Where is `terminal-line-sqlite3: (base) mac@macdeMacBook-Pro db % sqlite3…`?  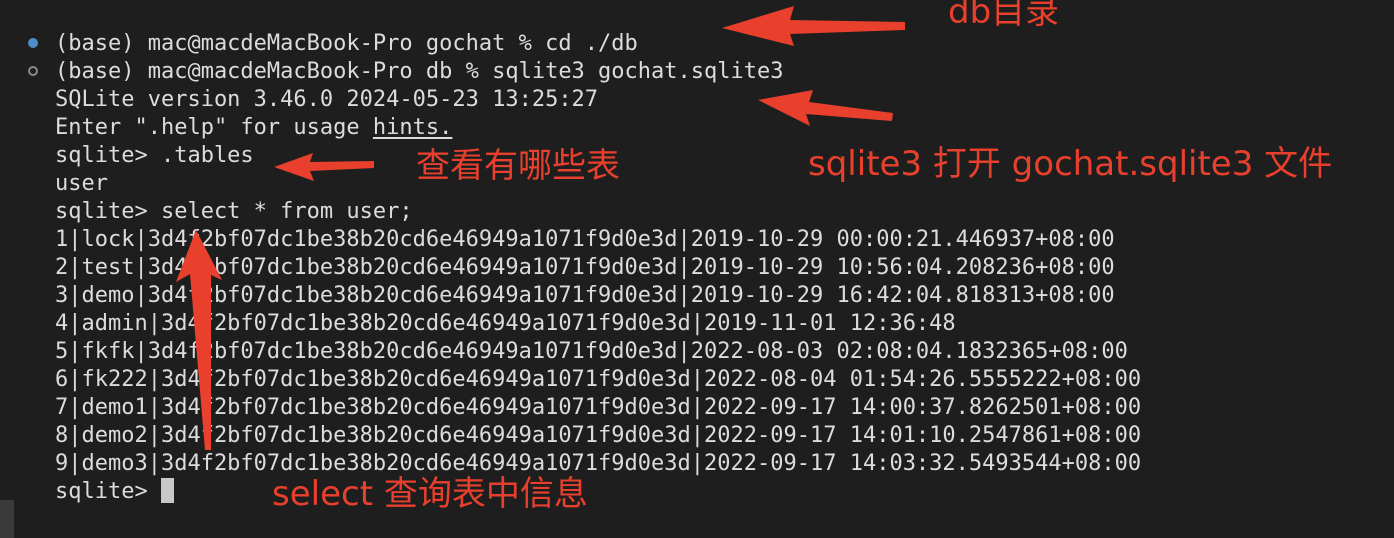
terminal-line-sqlite3: (base) mac@macdeMacBook-Pro db % sqlite3… is located at coordinates (419, 71).